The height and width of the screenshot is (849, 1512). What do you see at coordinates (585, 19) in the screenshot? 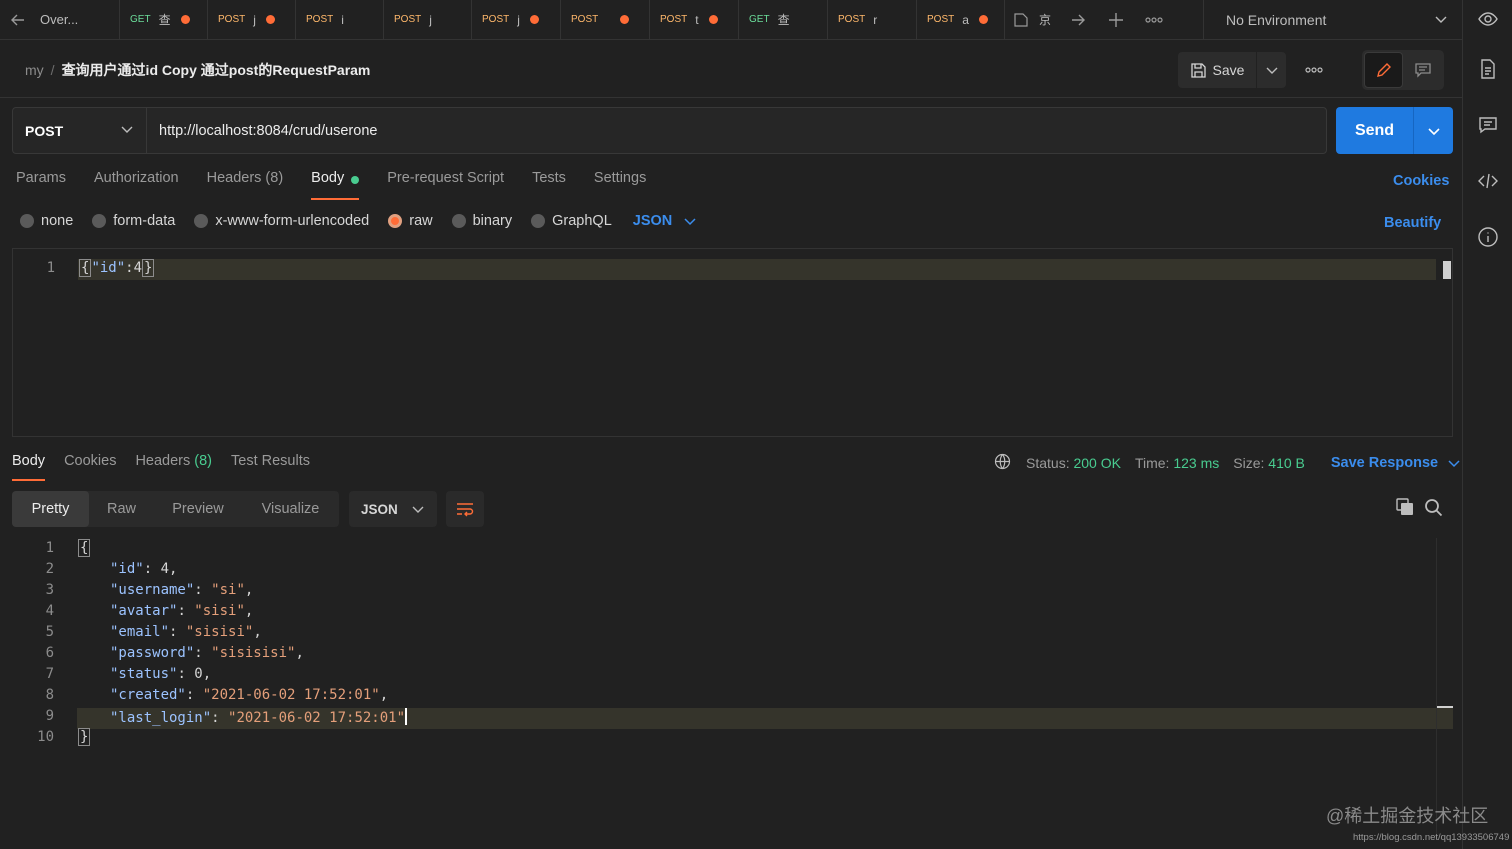
I see `tab-method: POST` at bounding box center [585, 19].